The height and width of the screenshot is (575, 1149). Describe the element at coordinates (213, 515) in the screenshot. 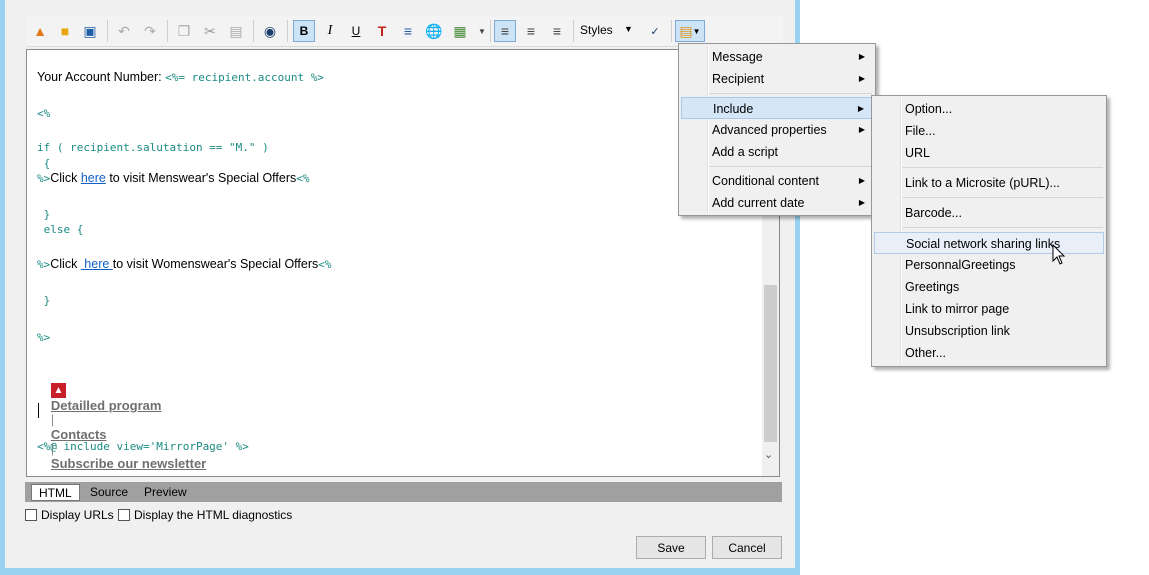

I see `display-diagnostics-label: Display the HTML diagnostics` at that location.